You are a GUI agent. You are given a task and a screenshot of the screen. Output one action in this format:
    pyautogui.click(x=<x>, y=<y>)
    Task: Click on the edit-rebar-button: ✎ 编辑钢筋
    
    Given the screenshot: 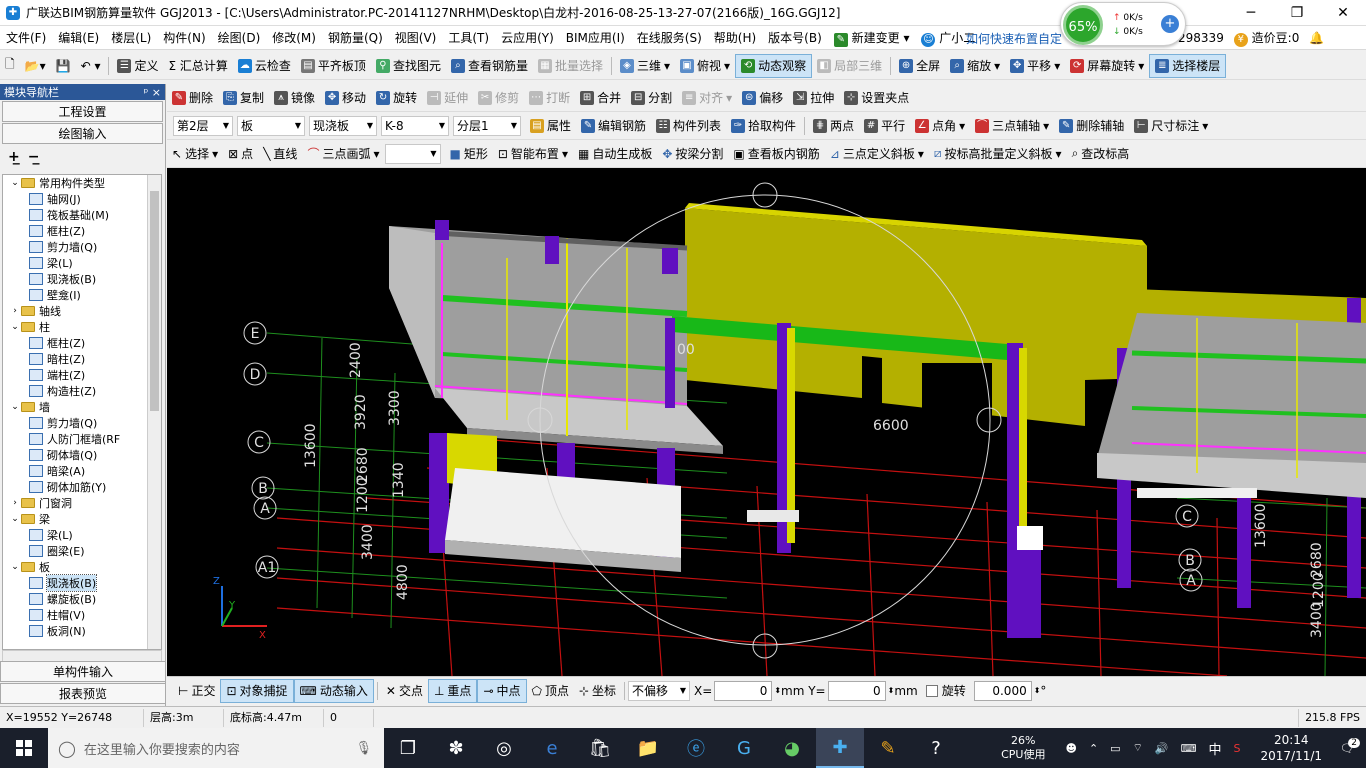 What is the action you would take?
    pyautogui.click(x=613, y=126)
    